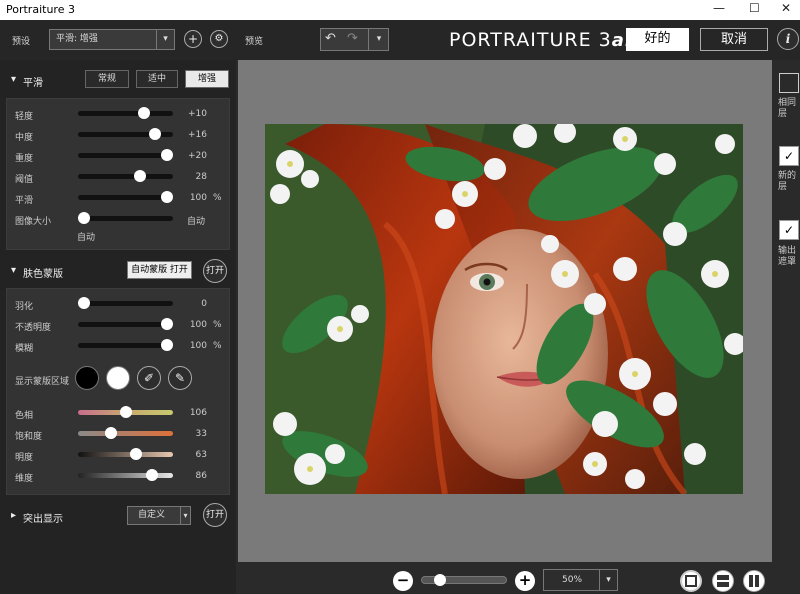 The height and width of the screenshot is (594, 800). What do you see at coordinates (198, 413) in the screenshot?
I see `slider-value: 106` at bounding box center [198, 413].